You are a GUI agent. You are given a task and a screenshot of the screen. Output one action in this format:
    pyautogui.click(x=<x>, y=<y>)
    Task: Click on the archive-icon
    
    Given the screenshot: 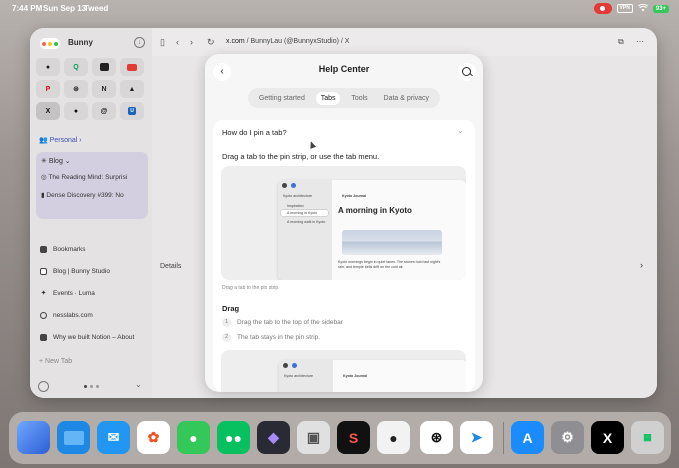 What is the action you would take?
    pyautogui.click(x=43, y=386)
    